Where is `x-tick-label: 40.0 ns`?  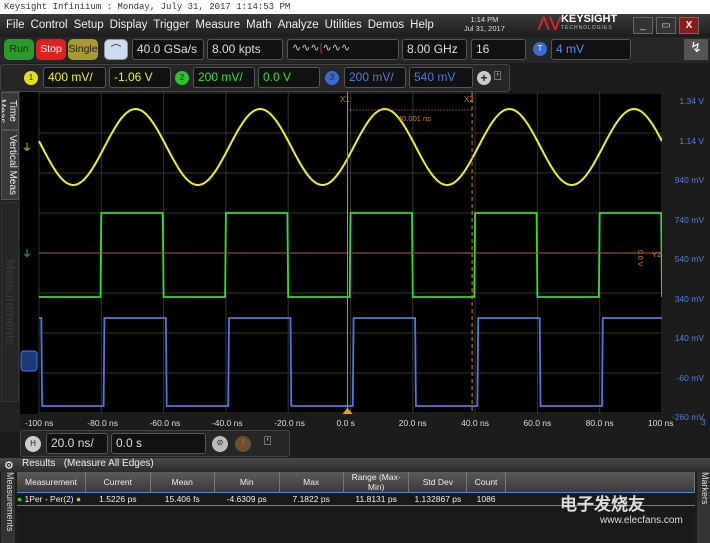 x-tick-label: 40.0 ns is located at coordinates (475, 423).